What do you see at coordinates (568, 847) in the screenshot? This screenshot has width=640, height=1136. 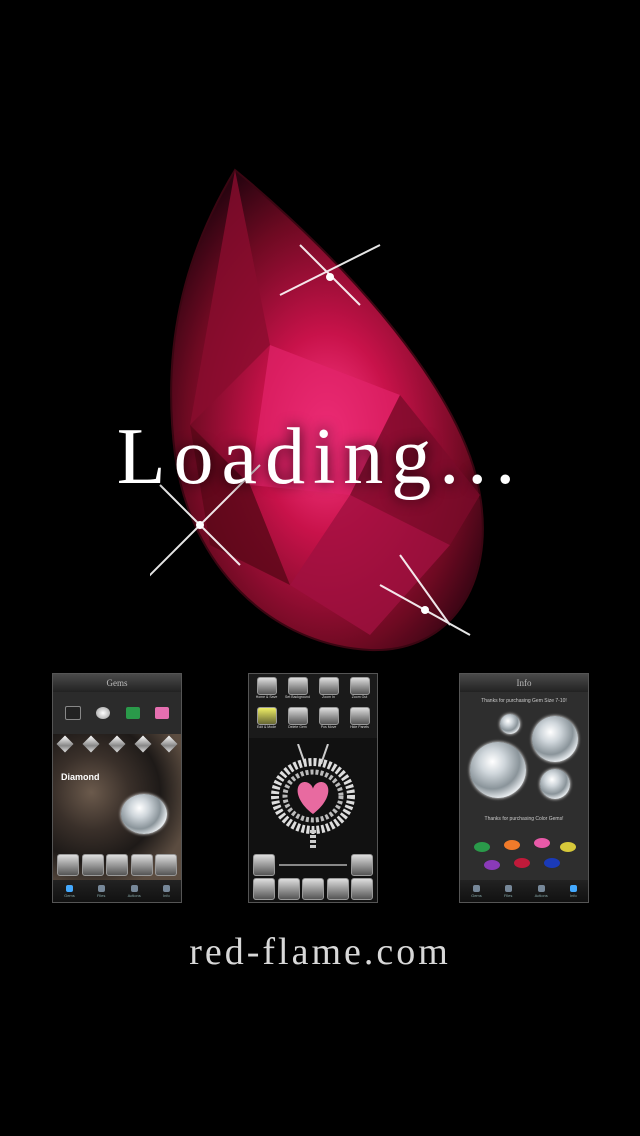 I see `yellow-gem-icon` at bounding box center [568, 847].